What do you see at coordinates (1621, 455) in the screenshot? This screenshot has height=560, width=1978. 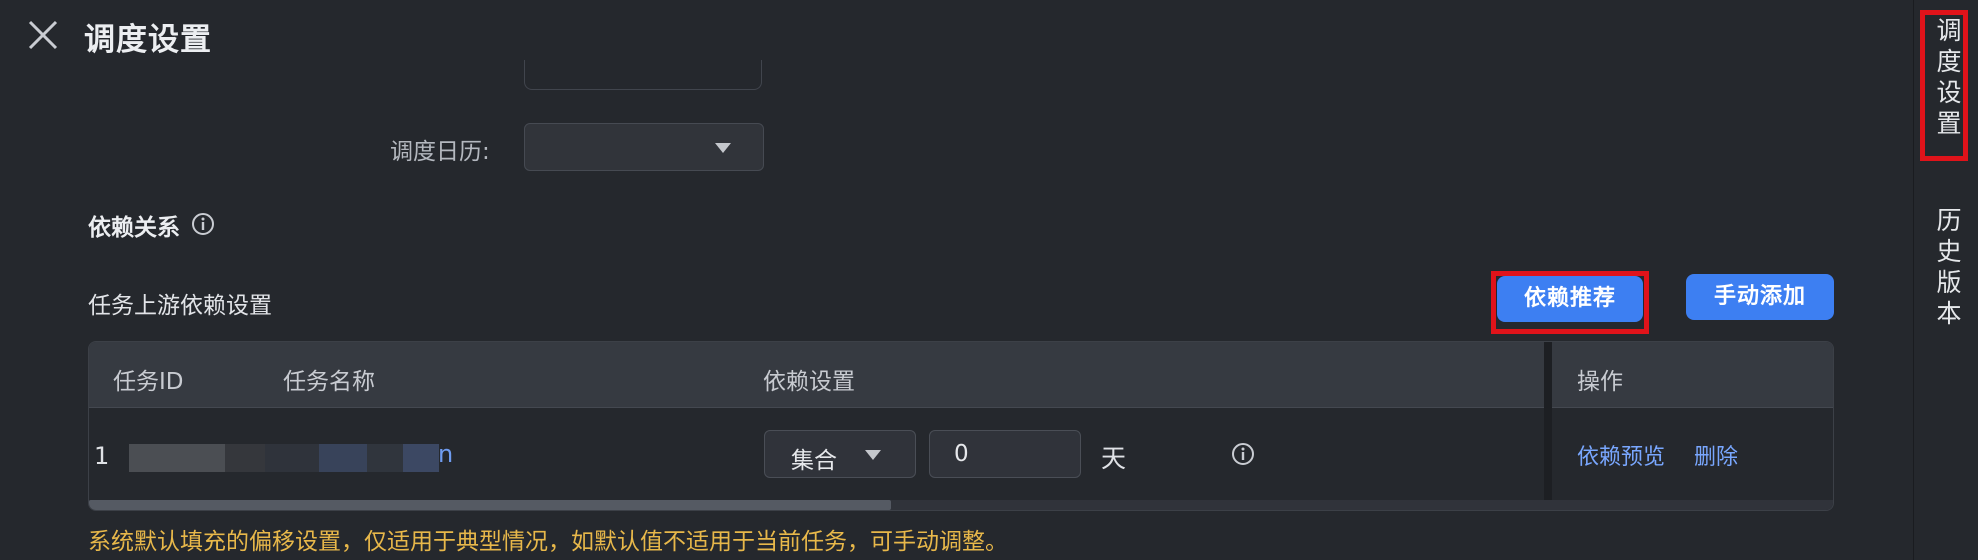 I see `dependency-preview-link: 依赖预览` at bounding box center [1621, 455].